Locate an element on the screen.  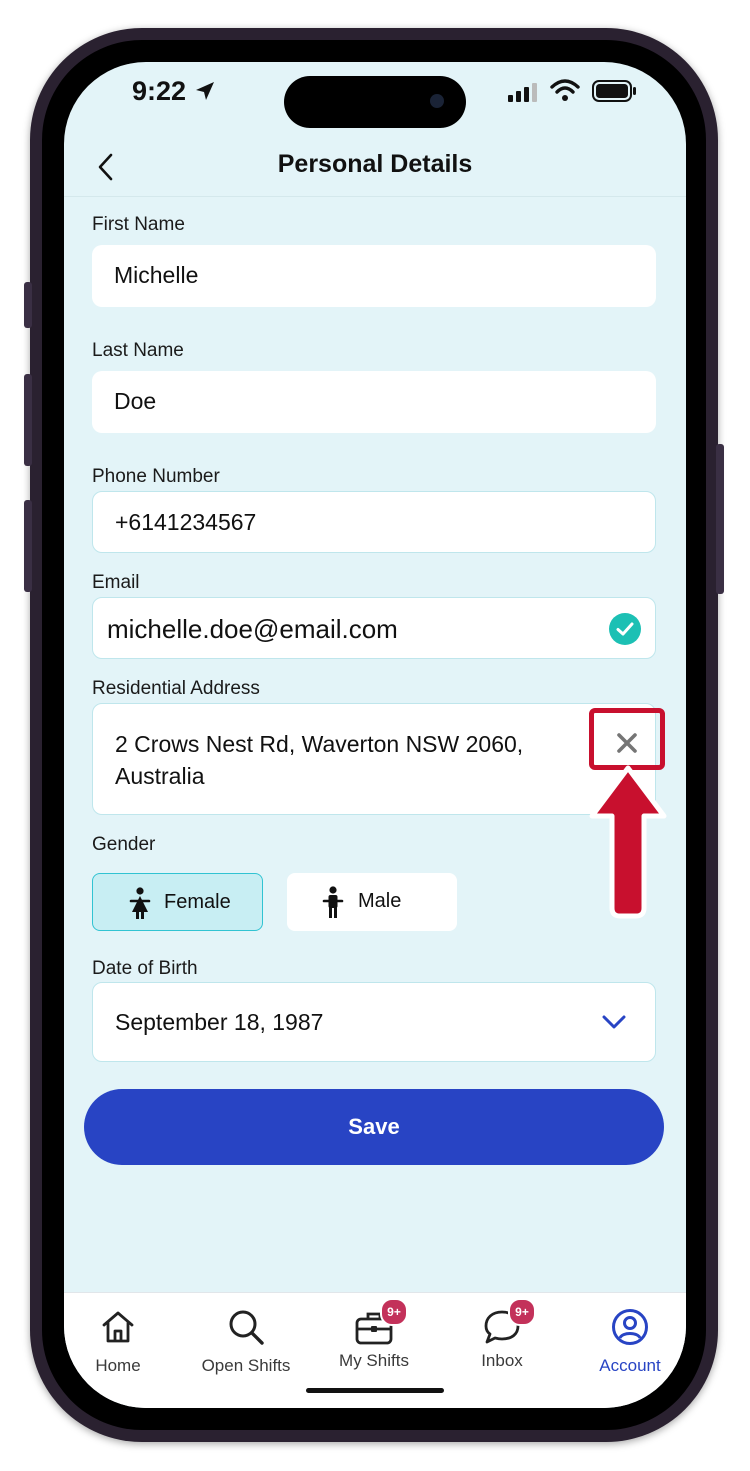
address-label: Residential Address is located at coordinates (176, 688).